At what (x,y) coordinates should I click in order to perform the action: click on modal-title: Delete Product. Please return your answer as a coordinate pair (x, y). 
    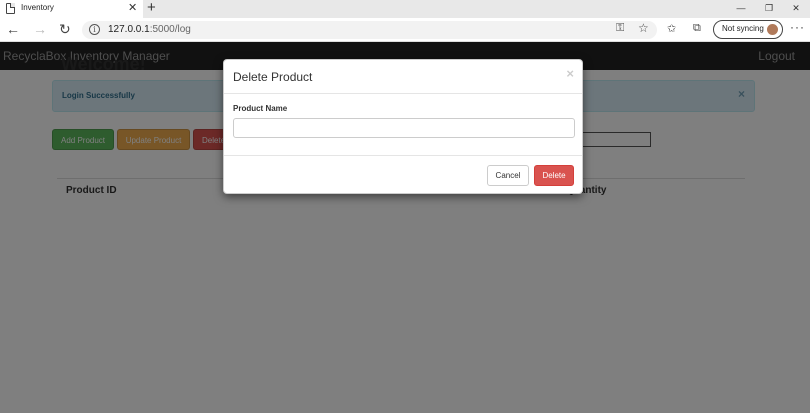
    Looking at the image, I should click on (273, 77).